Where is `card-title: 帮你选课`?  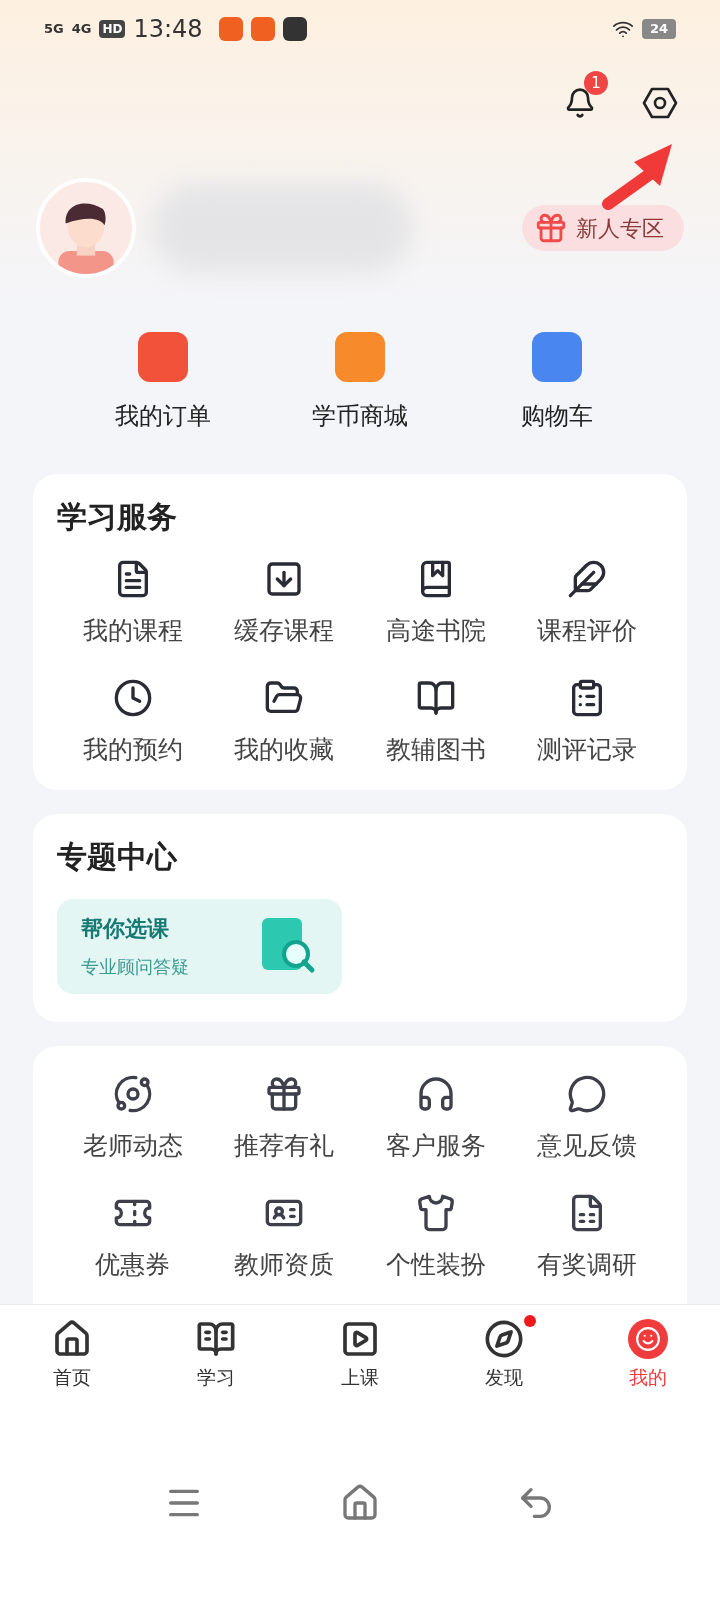
card-title: 帮你选课 is located at coordinates (125, 929).